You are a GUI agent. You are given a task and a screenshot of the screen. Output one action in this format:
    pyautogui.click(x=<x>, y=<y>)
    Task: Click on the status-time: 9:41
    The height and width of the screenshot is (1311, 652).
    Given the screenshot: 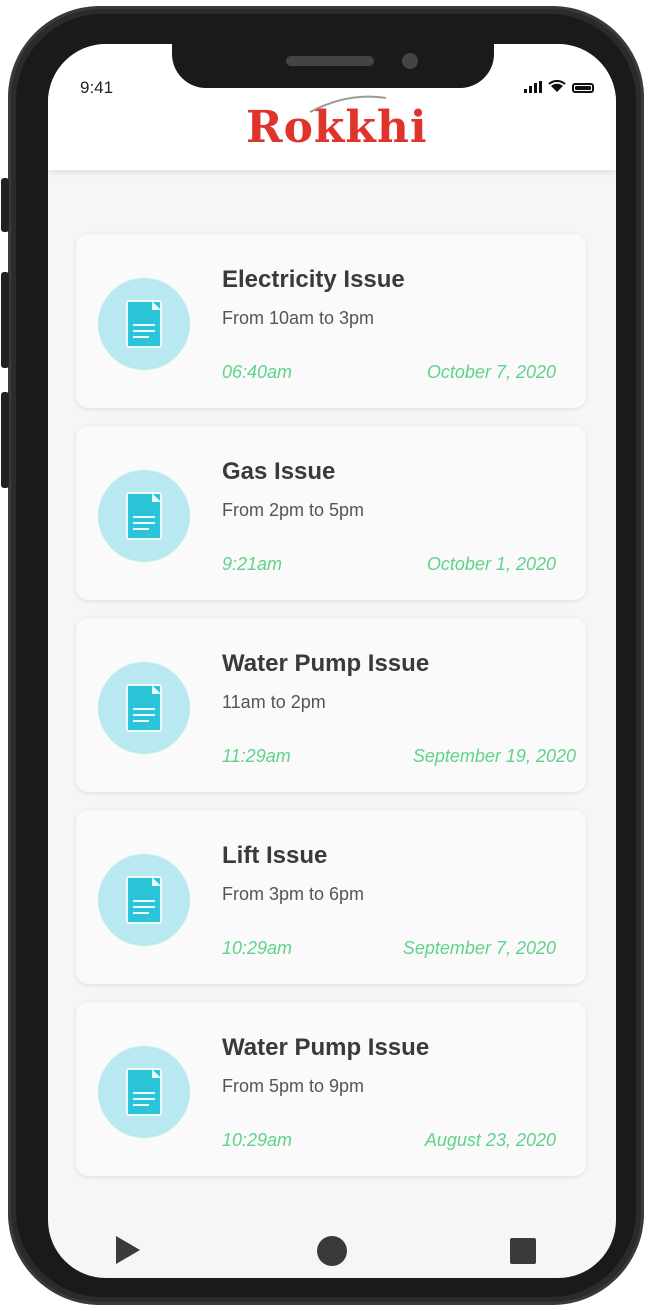 What is the action you would take?
    pyautogui.click(x=97, y=87)
    